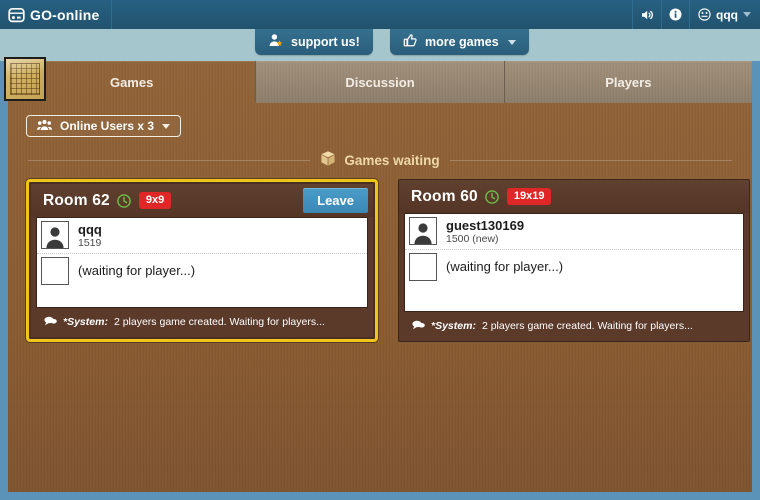 The height and width of the screenshot is (500, 760). I want to click on thumbs-up-icon, so click(410, 42).